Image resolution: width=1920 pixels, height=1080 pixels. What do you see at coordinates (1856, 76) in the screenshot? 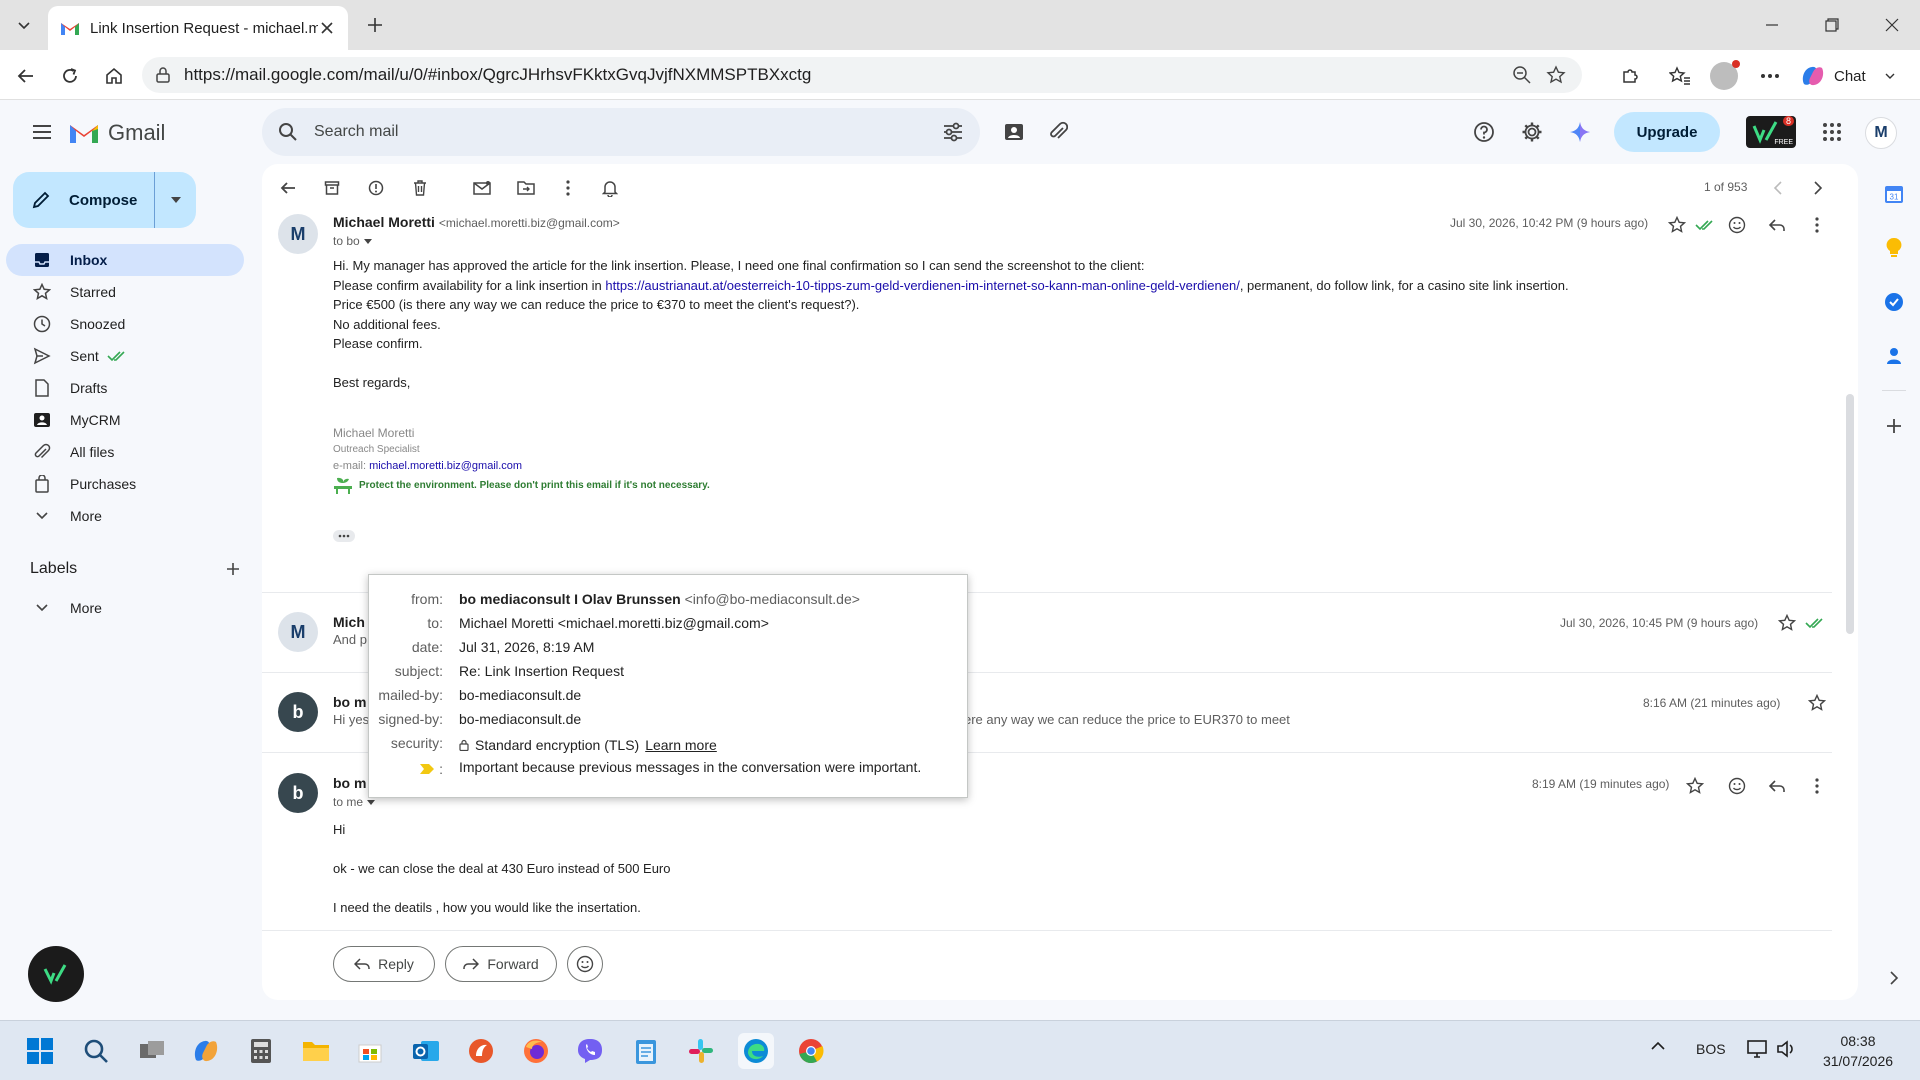
I see `copilot-chat-button: Chat` at bounding box center [1856, 76].